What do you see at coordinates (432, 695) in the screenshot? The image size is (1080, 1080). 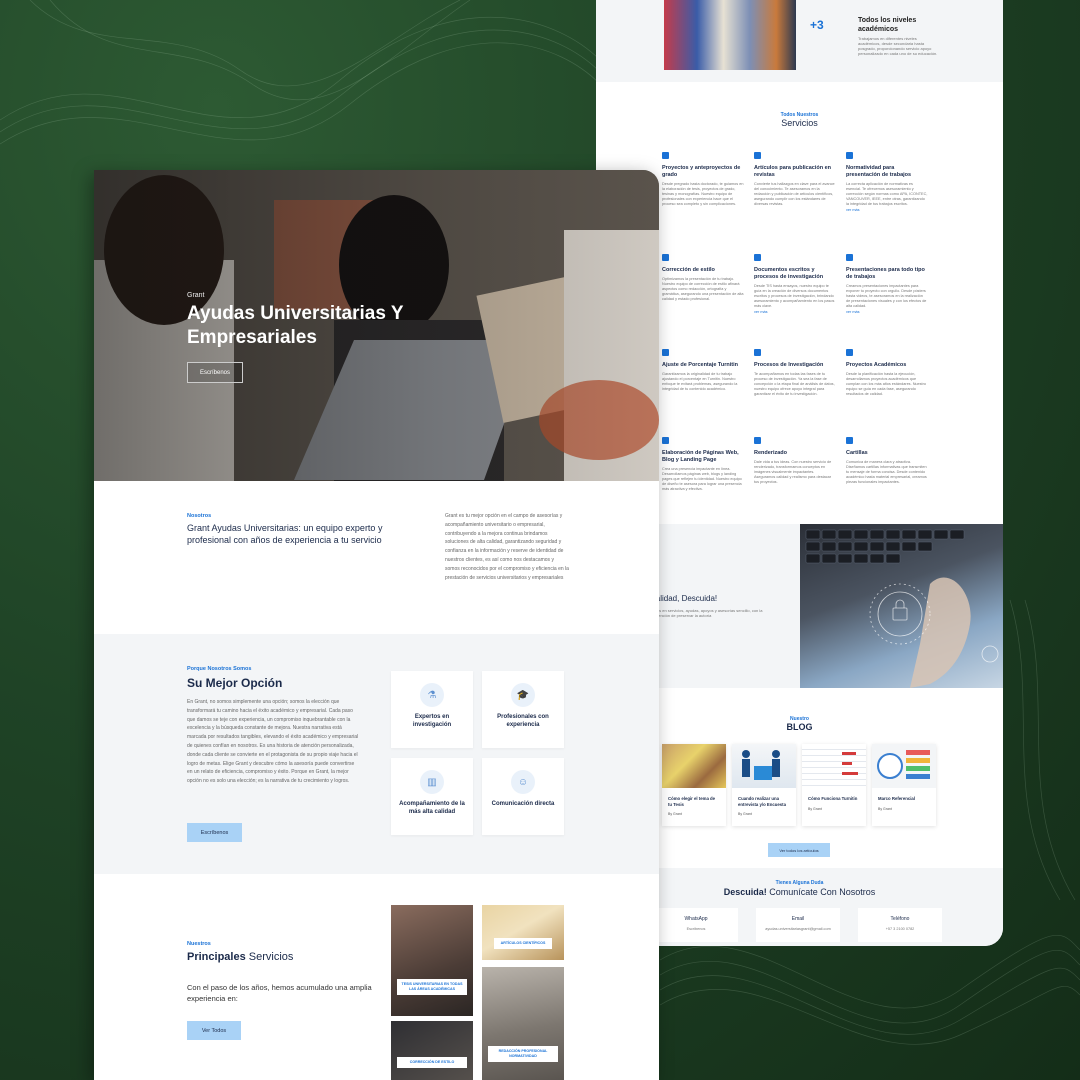 I see `microscope-icon: ⚗` at bounding box center [432, 695].